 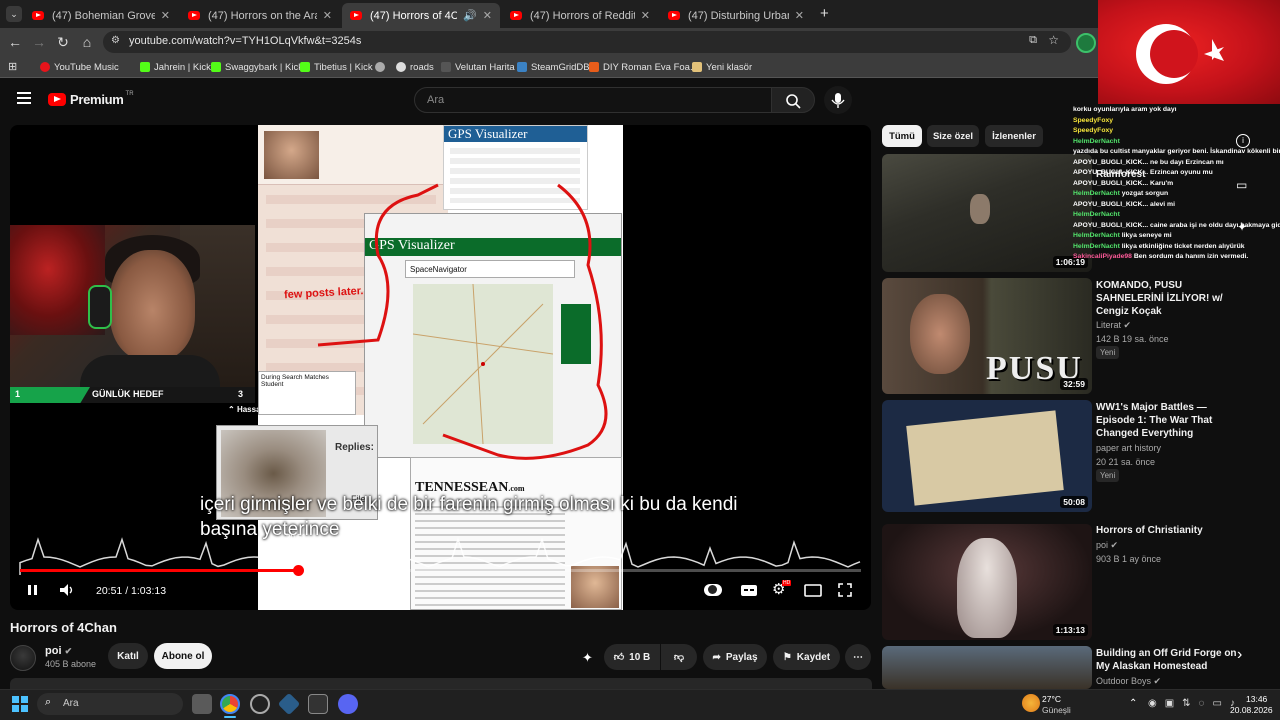 What do you see at coordinates (1097, 246) in the screenshot?
I see `chat-username: HelmDerNacht` at bounding box center [1097, 246].